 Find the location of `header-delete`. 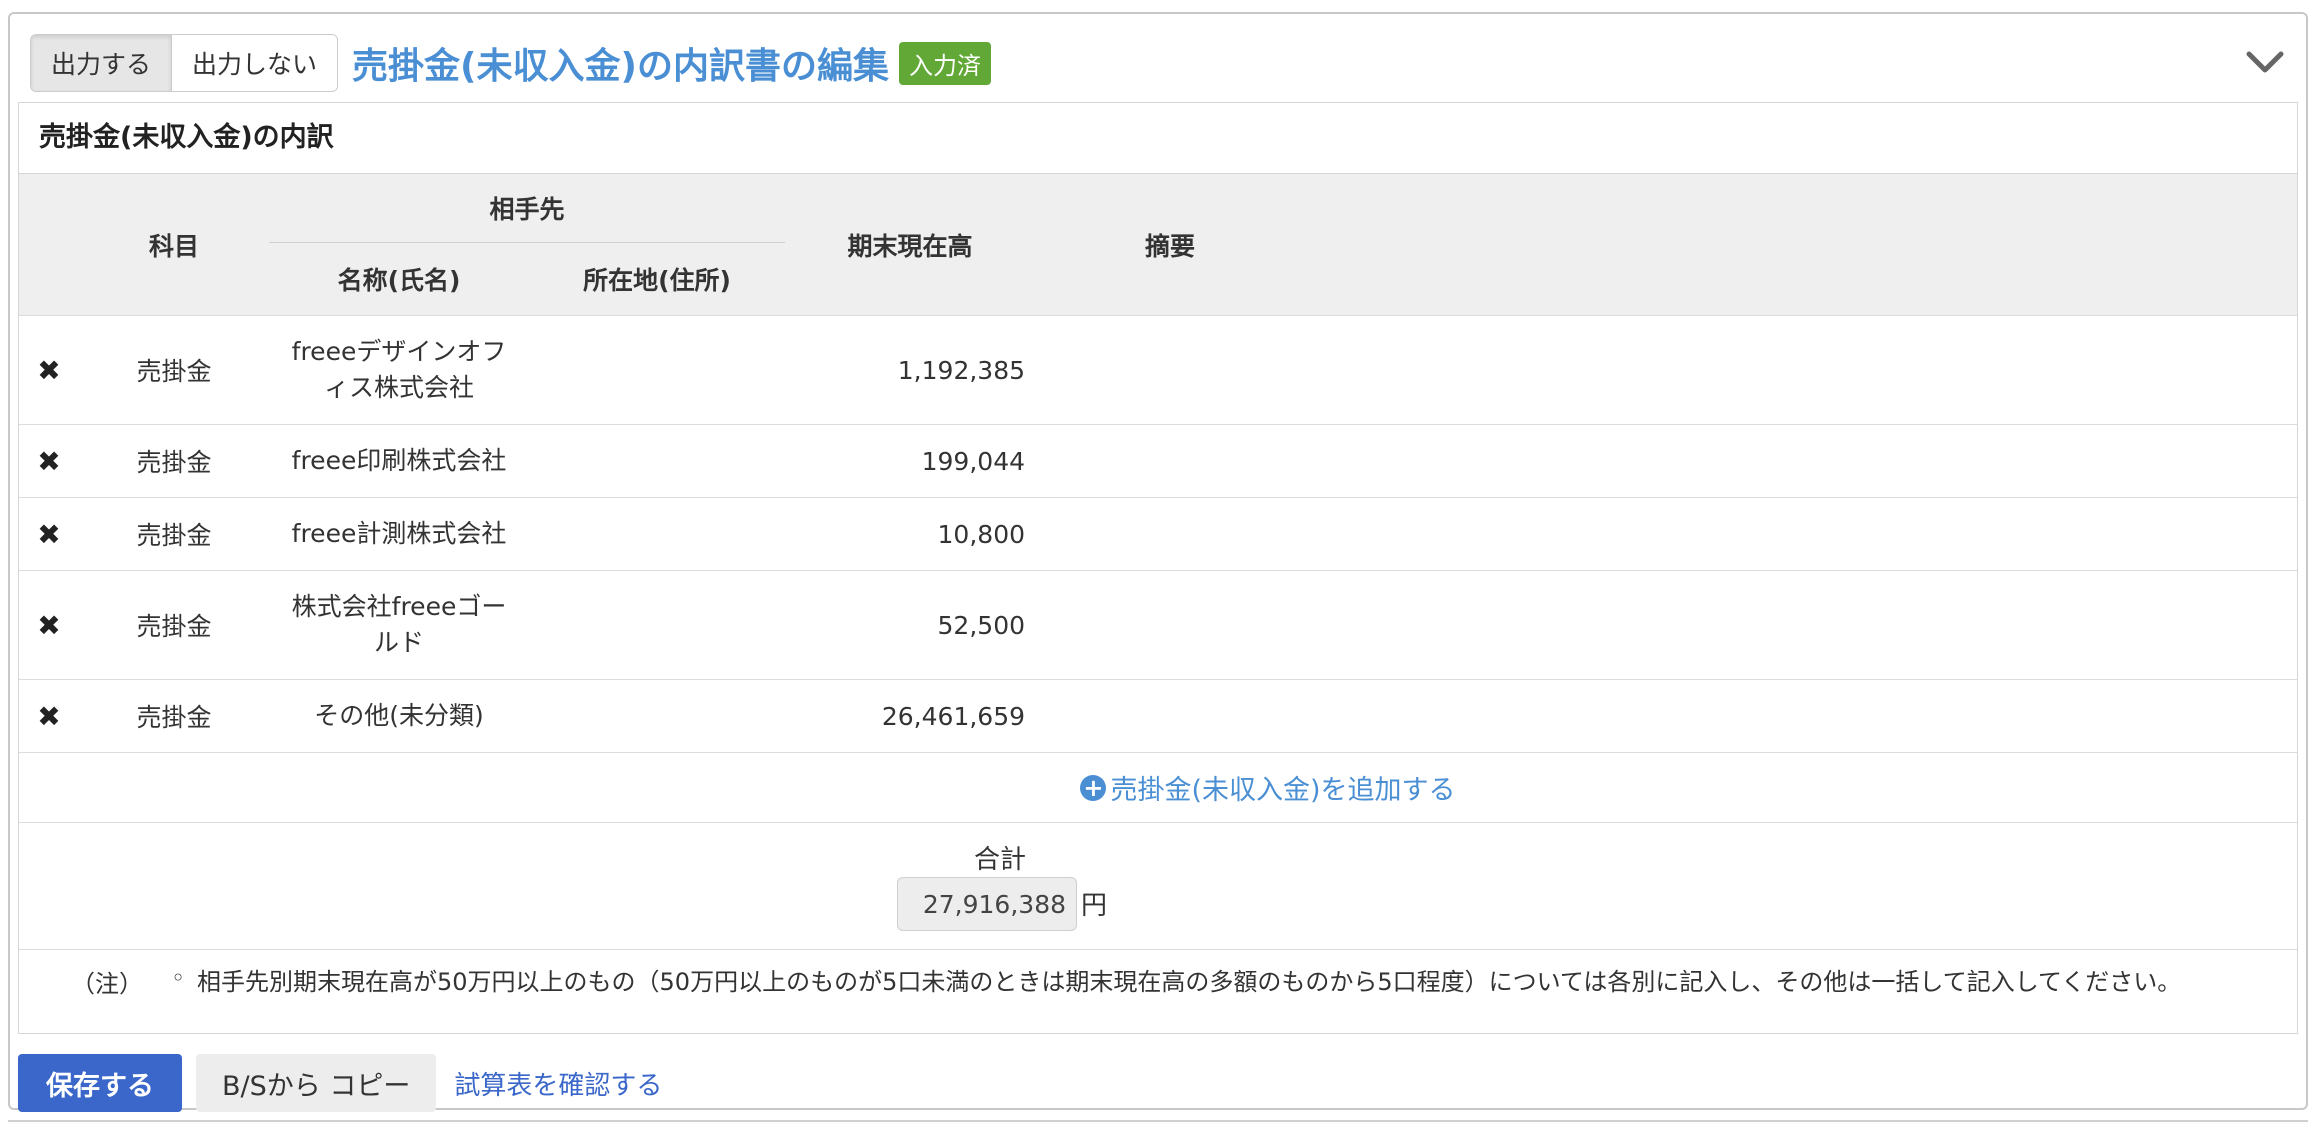

header-delete is located at coordinates (49, 245).